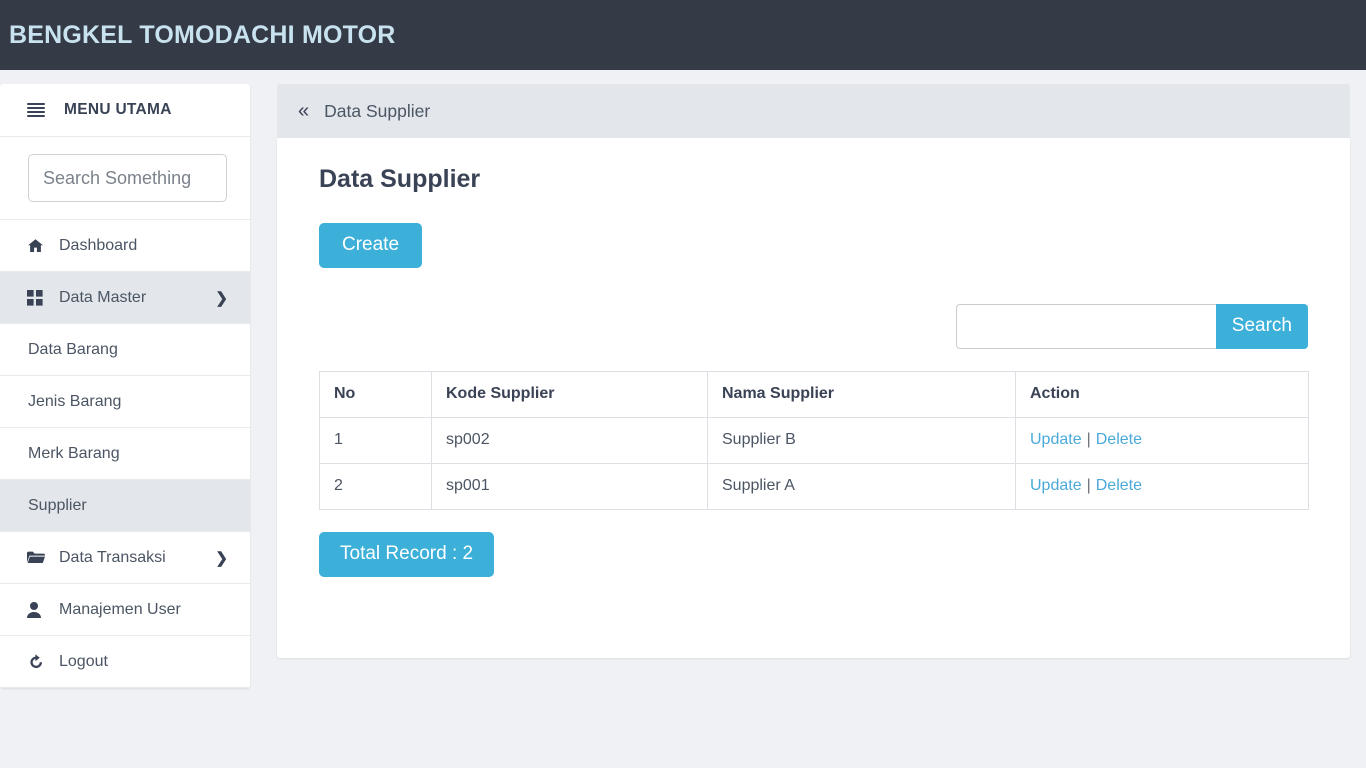 The width and height of the screenshot is (1366, 768). Describe the element at coordinates (861, 394) in the screenshot. I see `column-header-nama: Nama Supplier` at that location.